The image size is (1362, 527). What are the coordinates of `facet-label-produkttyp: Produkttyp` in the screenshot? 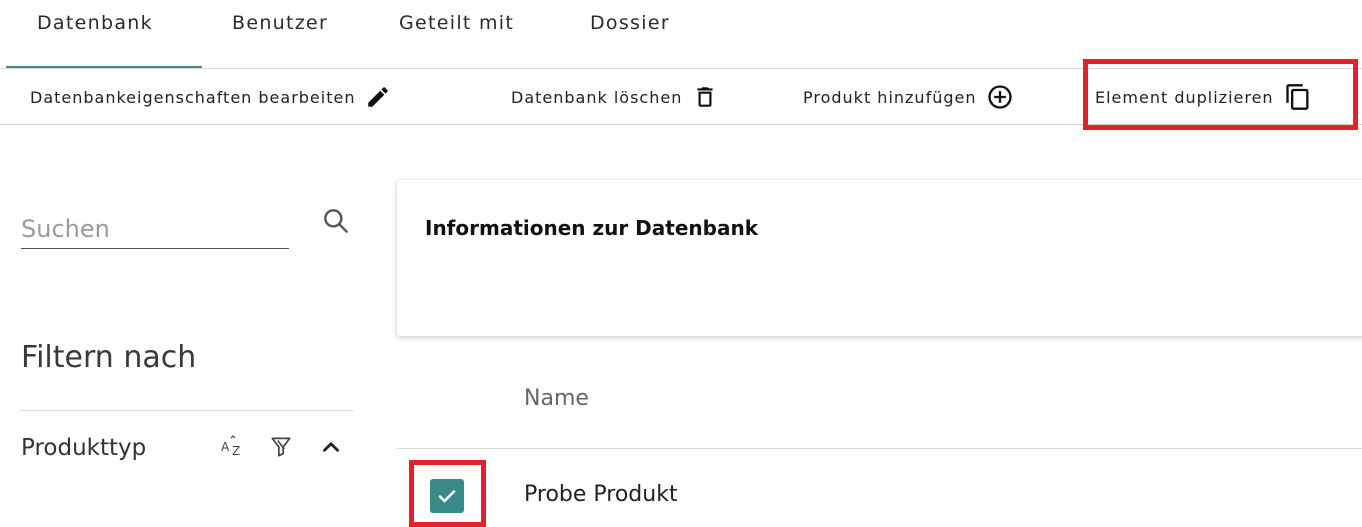 It's located at (84, 448).